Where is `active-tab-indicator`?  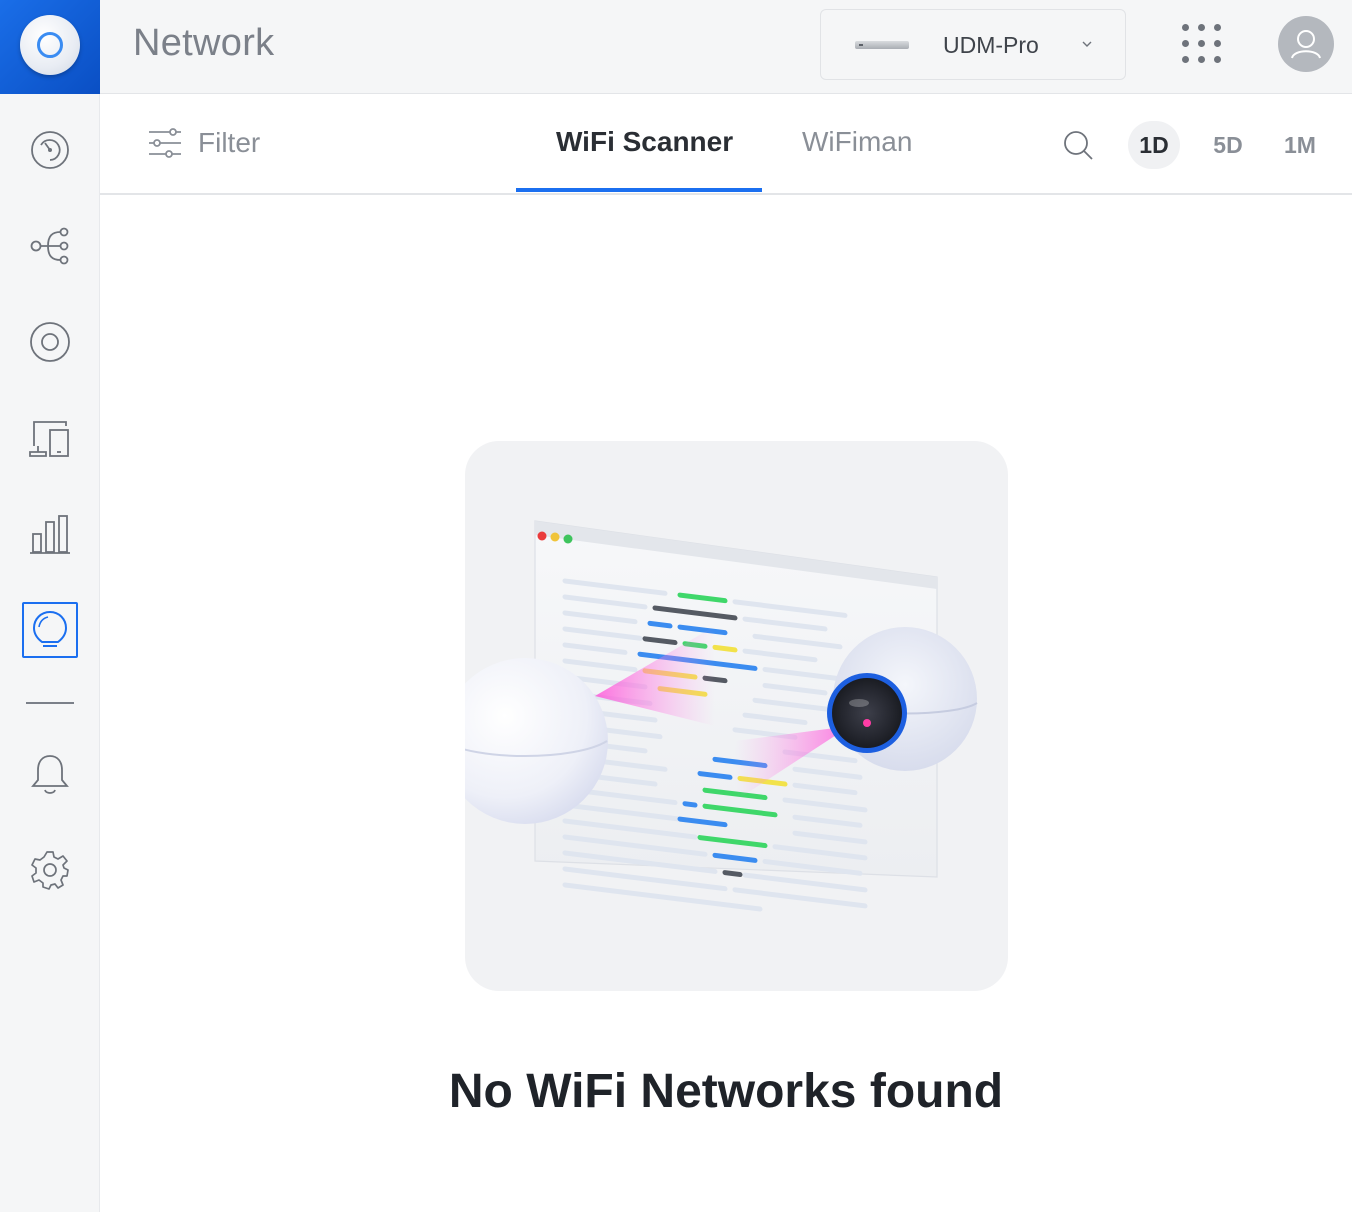 active-tab-indicator is located at coordinates (639, 190).